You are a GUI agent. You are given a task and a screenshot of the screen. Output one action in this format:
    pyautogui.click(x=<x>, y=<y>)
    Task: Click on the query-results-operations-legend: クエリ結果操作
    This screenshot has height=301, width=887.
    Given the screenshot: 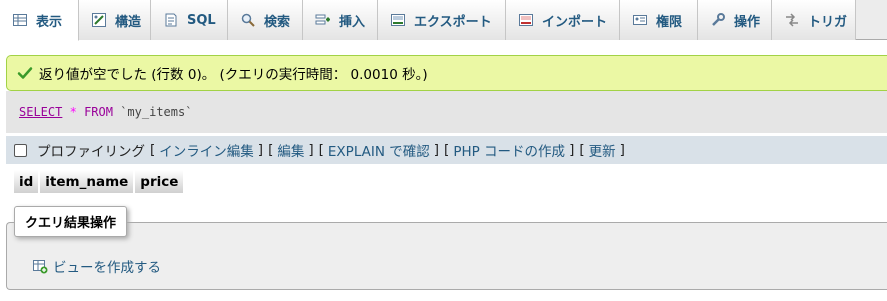 What is the action you would take?
    pyautogui.click(x=71, y=221)
    